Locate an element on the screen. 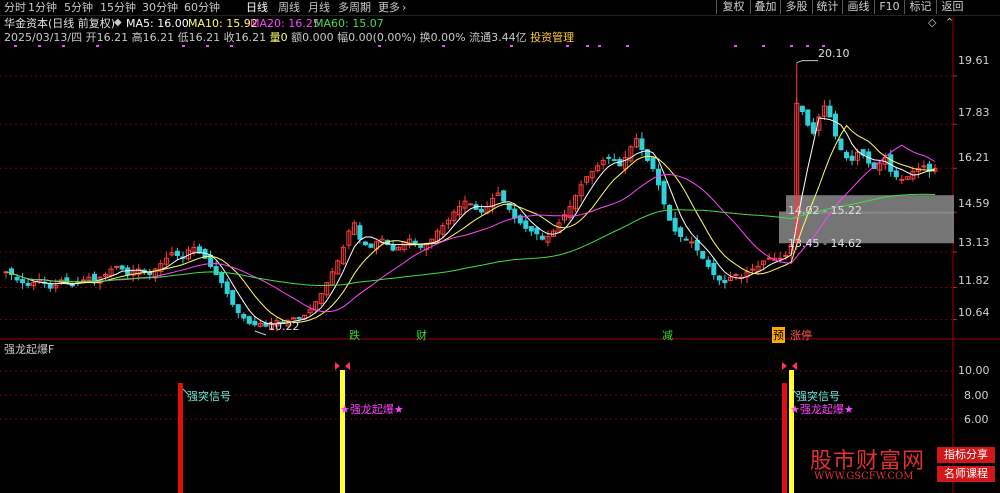 The image size is (1000, 493). mark-button: 标记 is located at coordinates (920, 7).